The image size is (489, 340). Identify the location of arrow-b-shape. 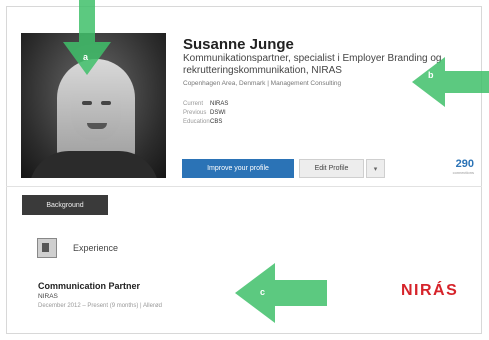
(450, 82).